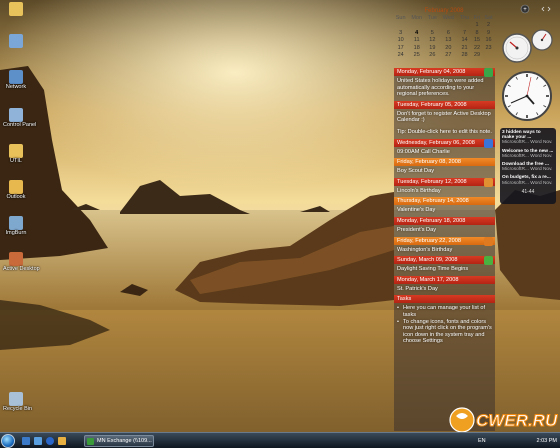 This screenshot has width=560, height=448. I want to click on desktop-icon: UTIL, so click(16, 154).